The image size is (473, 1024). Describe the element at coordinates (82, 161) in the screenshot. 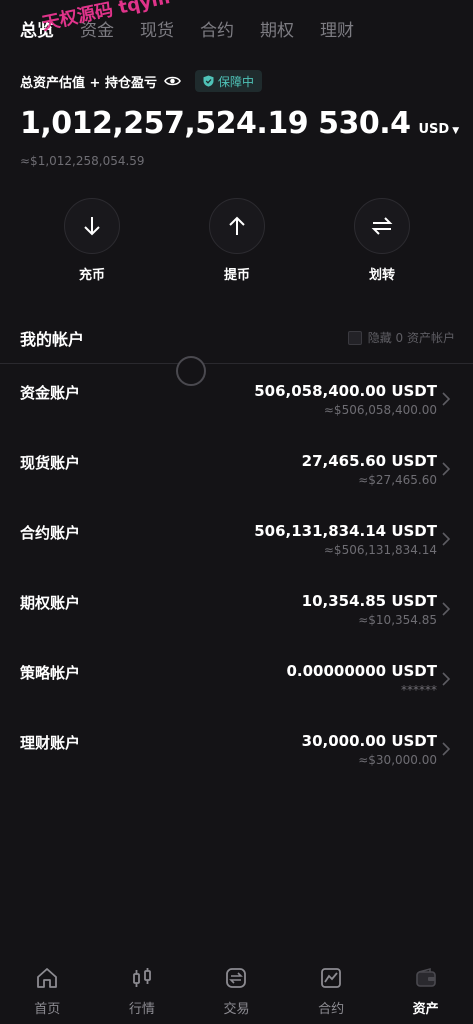

I see `approx-total-usd: ≈$1,012,258,054.59` at that location.